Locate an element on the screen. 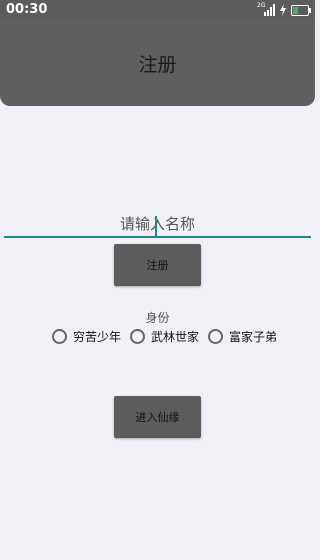 This screenshot has width=320, height=560. name-input is located at coordinates (157, 225).